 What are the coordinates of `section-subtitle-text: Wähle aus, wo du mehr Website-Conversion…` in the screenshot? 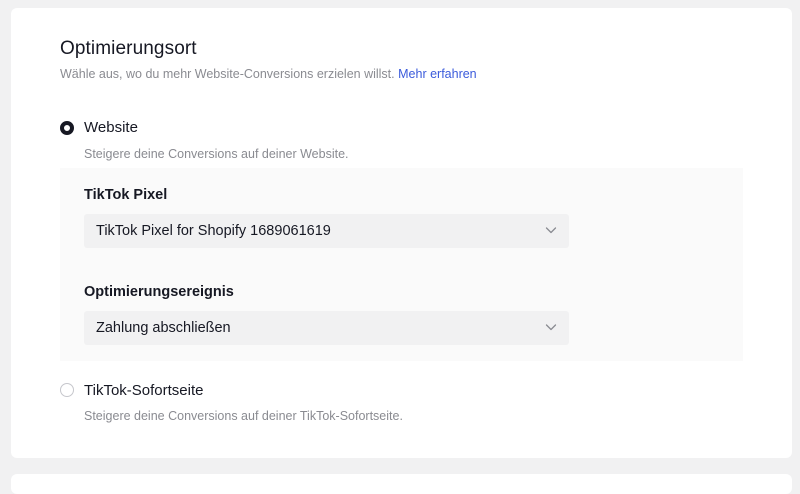 It's located at (227, 74).